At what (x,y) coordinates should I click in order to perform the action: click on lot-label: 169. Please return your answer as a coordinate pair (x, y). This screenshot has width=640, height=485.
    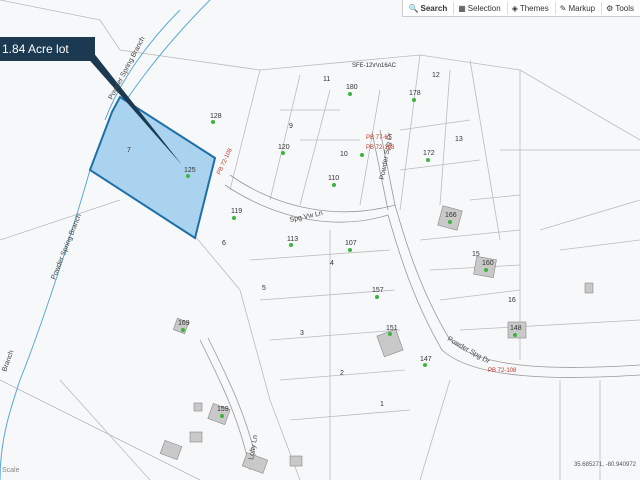
    Looking at the image, I should click on (184, 323).